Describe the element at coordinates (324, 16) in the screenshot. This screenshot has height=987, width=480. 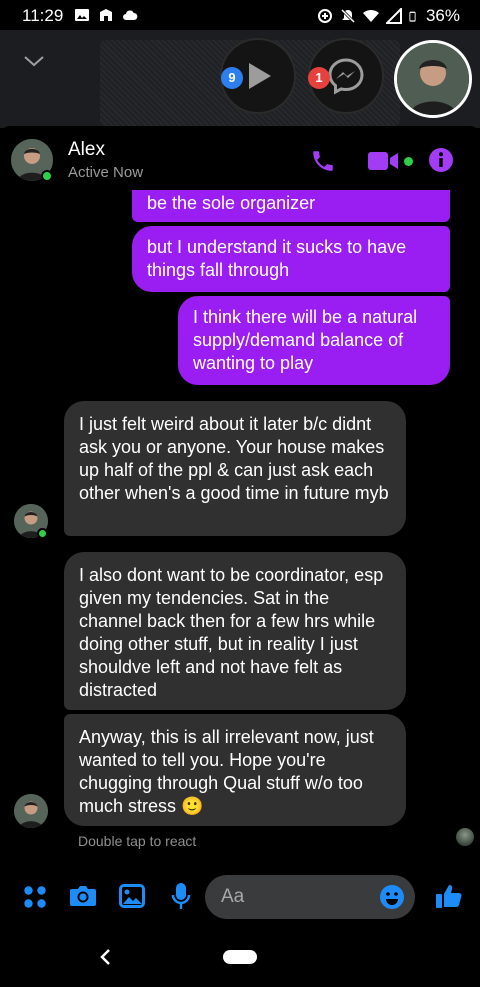
I see `data-saver-icon` at that location.